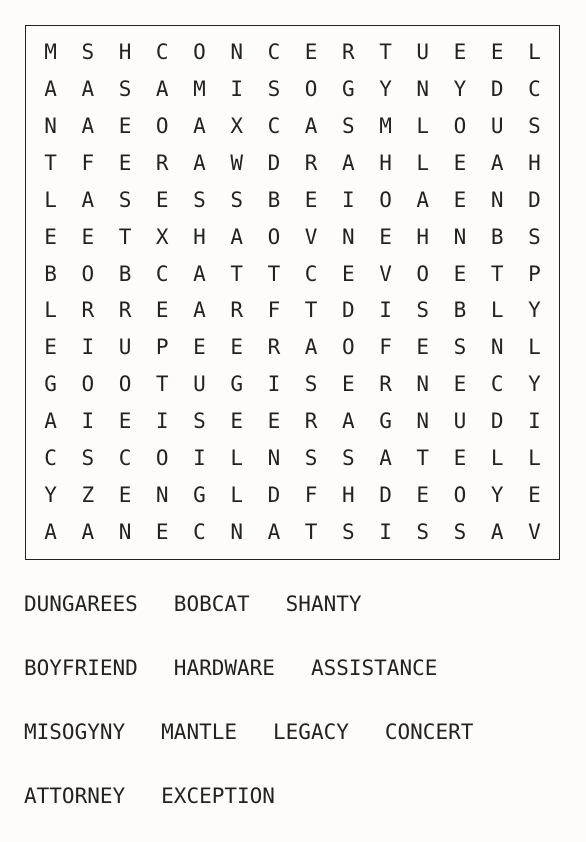 This screenshot has height=842, width=586. Describe the element at coordinates (236, 163) in the screenshot. I see `grid-cell: W` at that location.